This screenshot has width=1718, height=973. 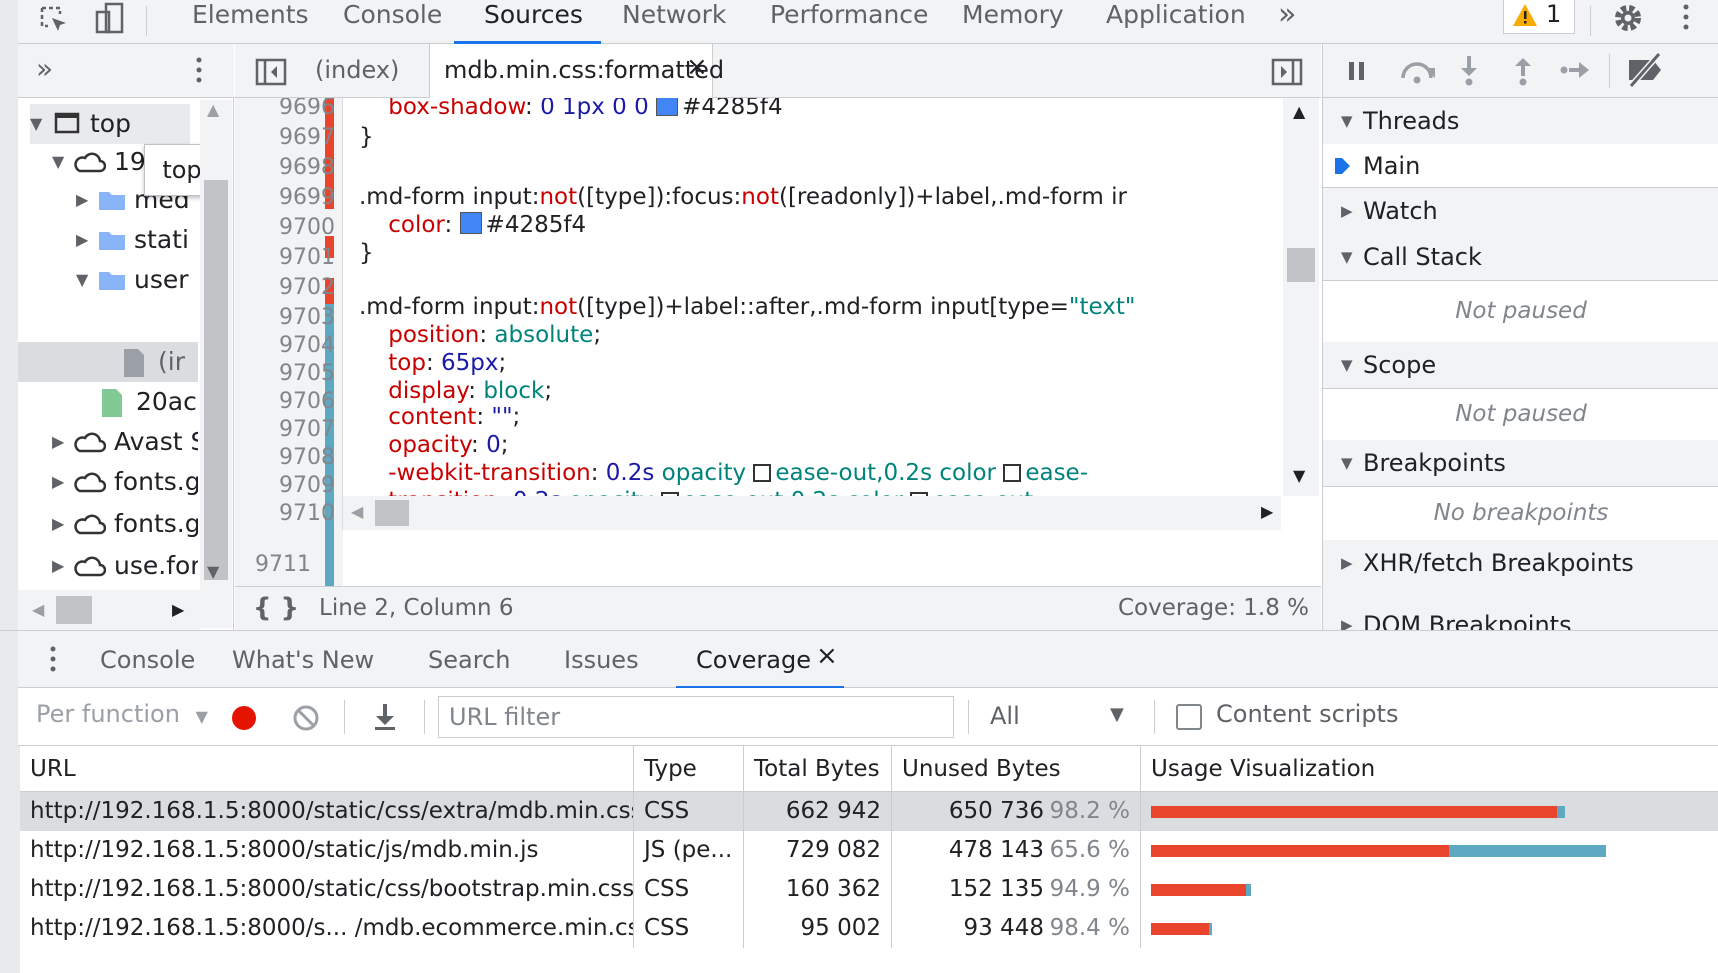 I want to click on tree-label: fonts.g, so click(x=156, y=481).